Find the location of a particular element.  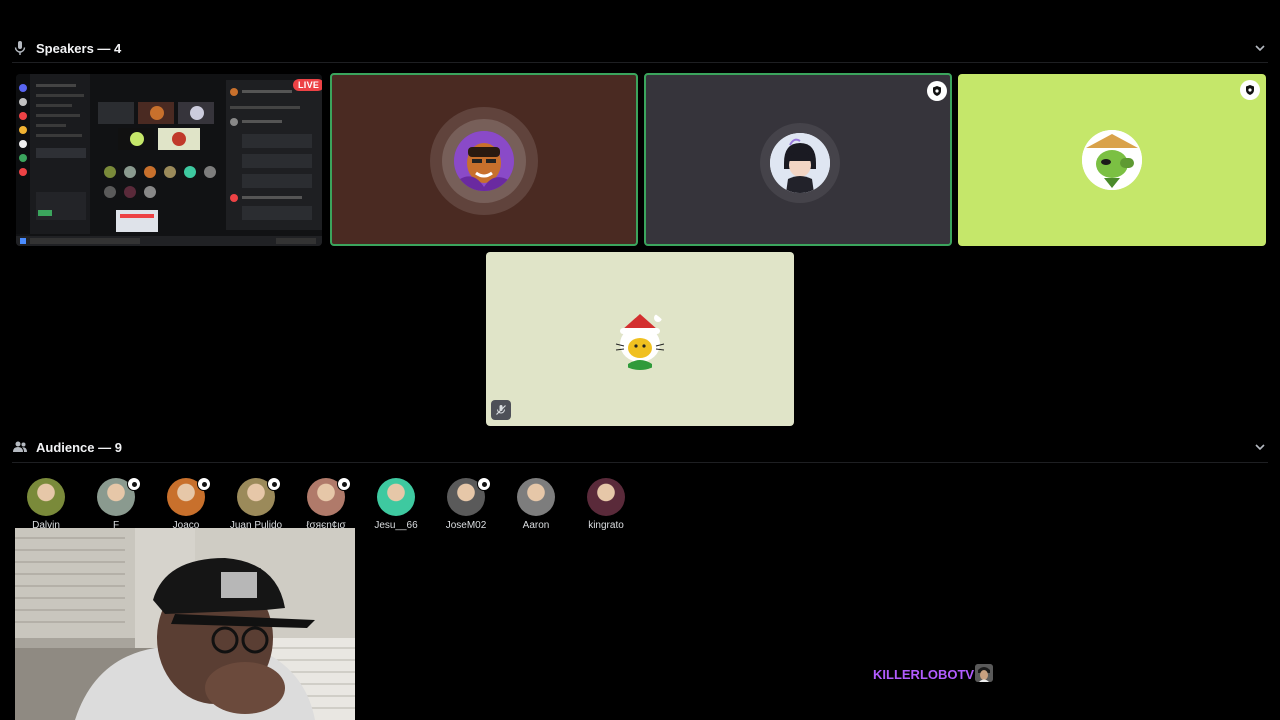

audience-header-label: Audience — 9 is located at coordinates (79, 447).